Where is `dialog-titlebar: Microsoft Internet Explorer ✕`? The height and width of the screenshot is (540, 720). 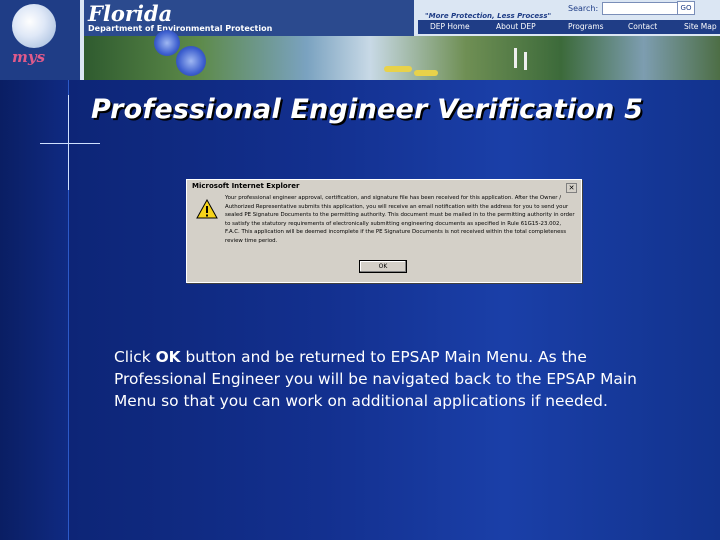 dialog-titlebar: Microsoft Internet Explorer ✕ is located at coordinates (384, 187).